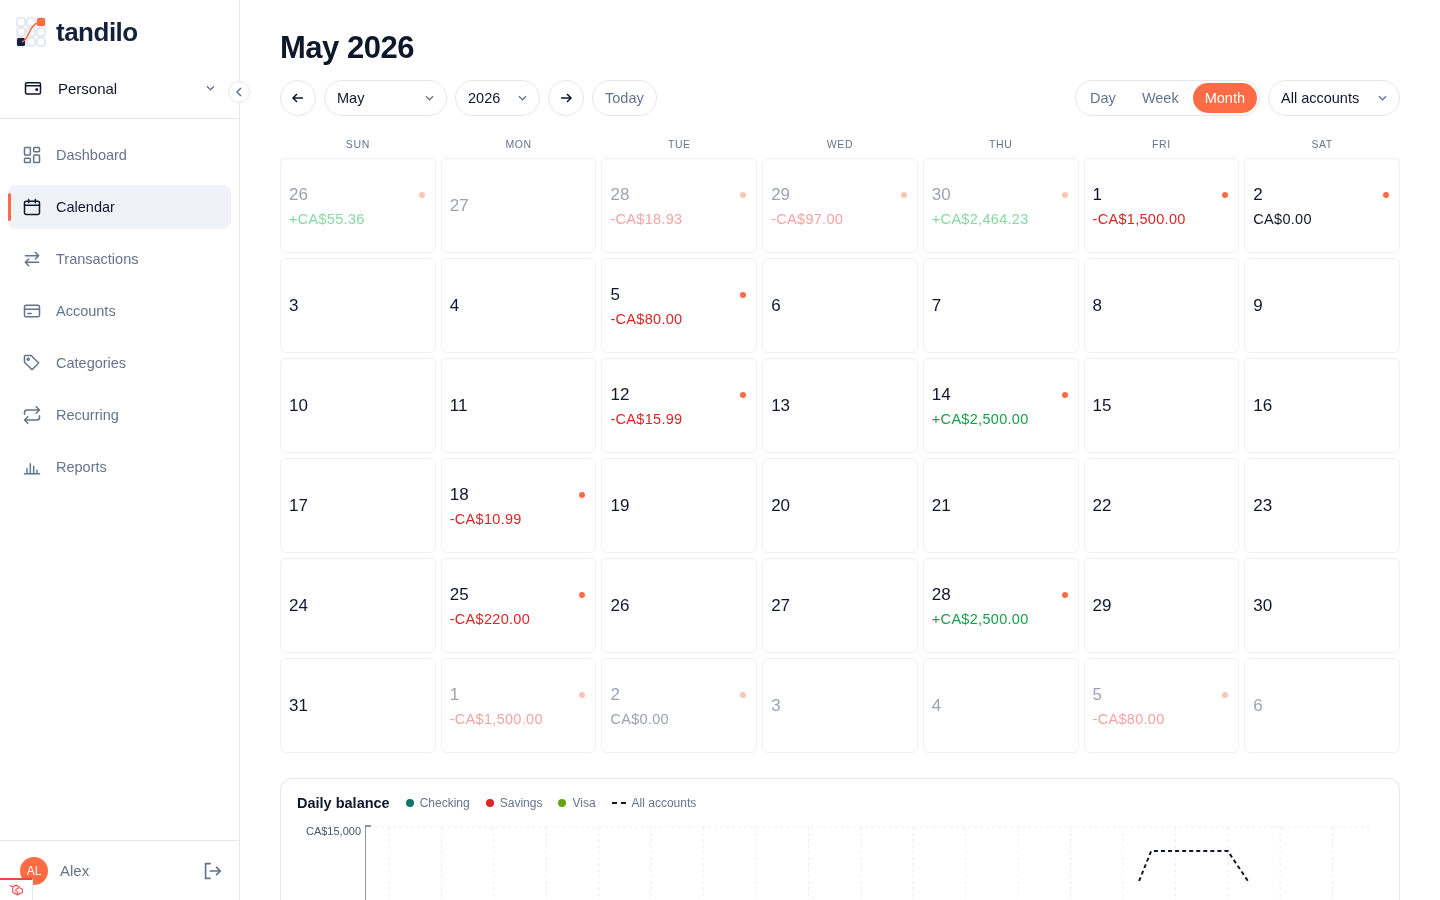 Image resolution: width=1440 pixels, height=900 pixels. What do you see at coordinates (840, 305) in the screenshot?
I see `day-cell: 6` at bounding box center [840, 305].